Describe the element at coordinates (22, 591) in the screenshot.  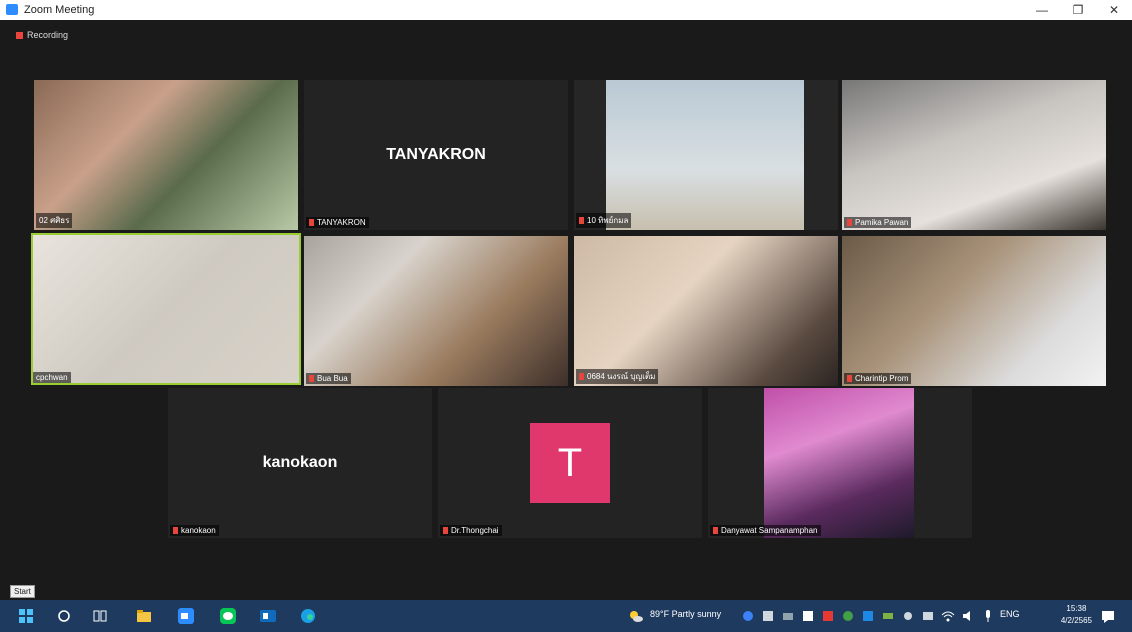
I see `start-tooltip: Start` at that location.